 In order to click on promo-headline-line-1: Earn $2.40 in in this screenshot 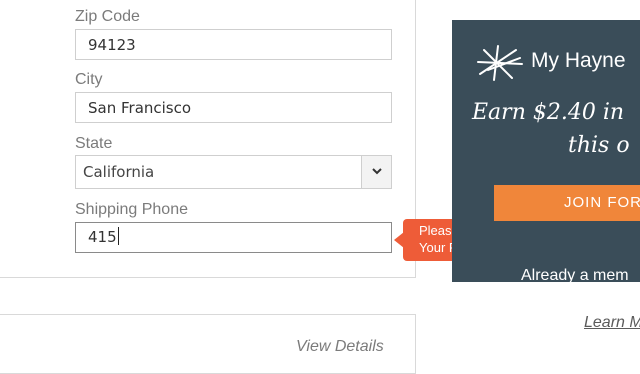, I will do `click(548, 112)`.